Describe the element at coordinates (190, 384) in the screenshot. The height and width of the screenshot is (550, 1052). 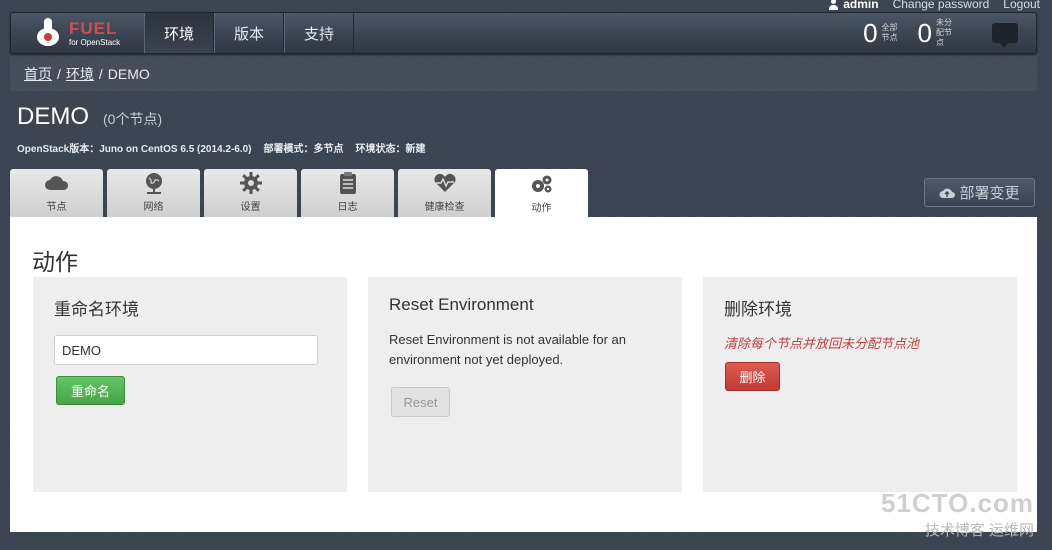
I see `rename-panel: 重命名环境 重命名` at that location.